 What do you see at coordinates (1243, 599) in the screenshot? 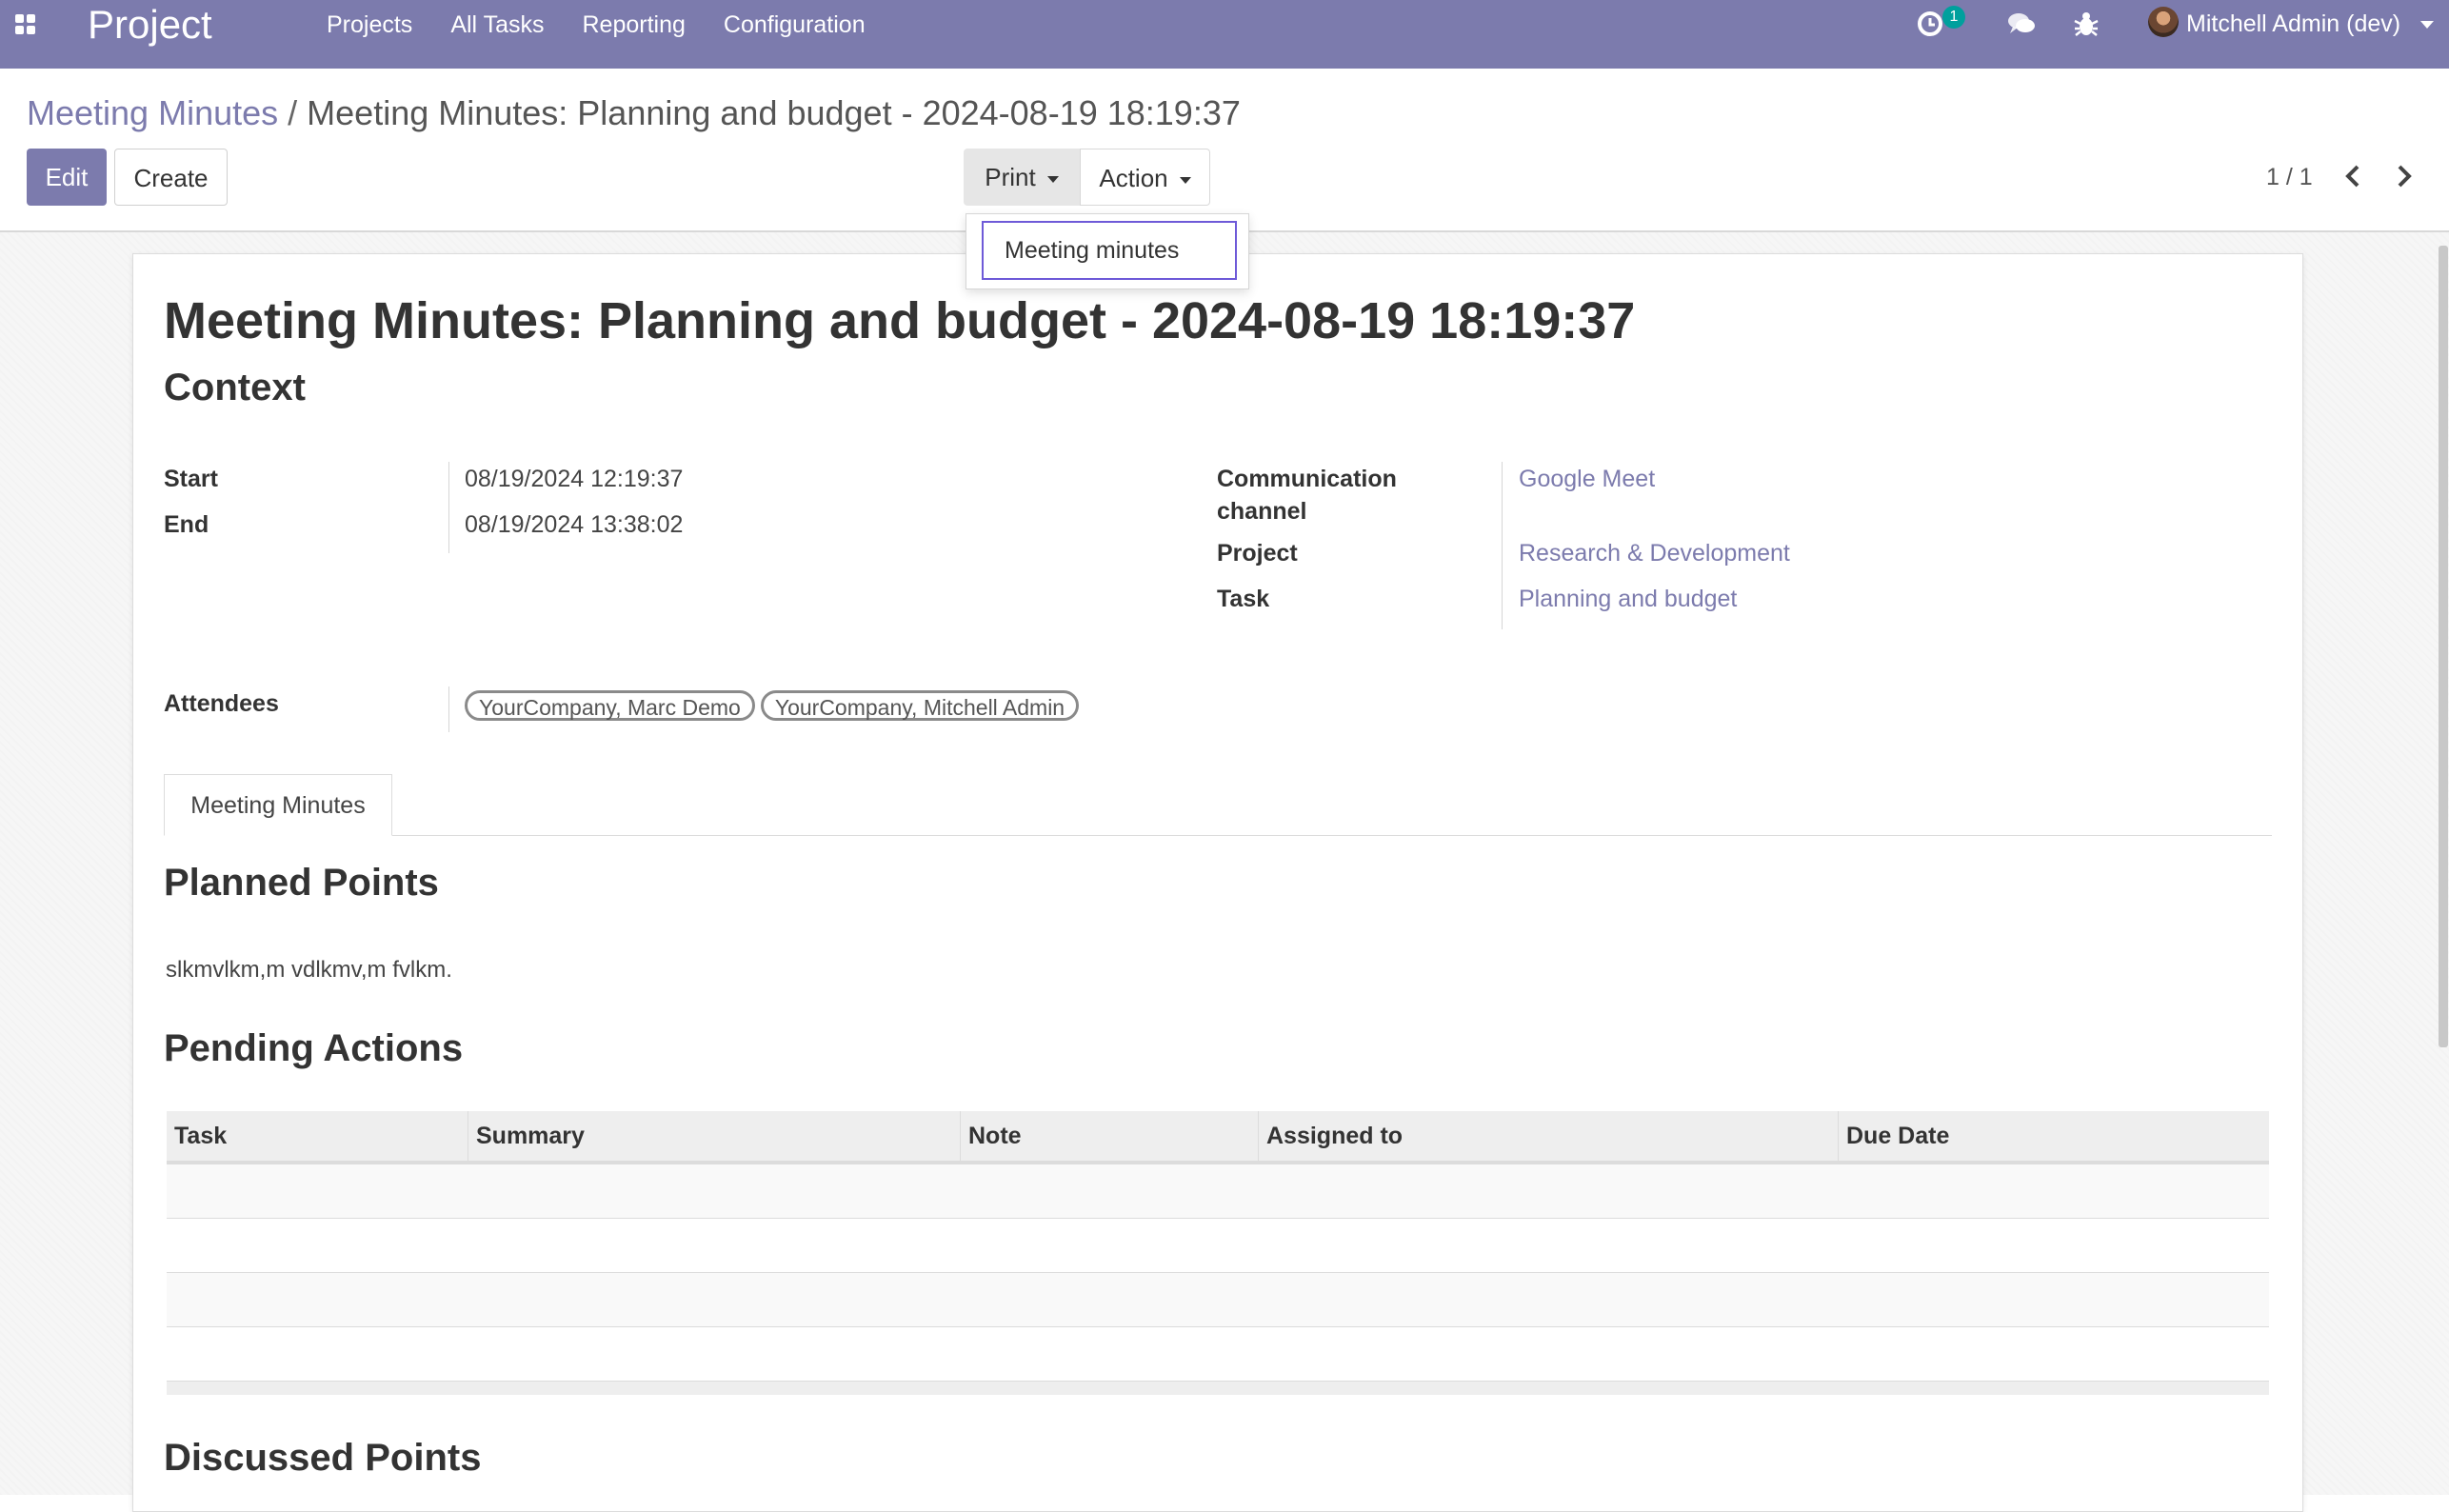
I see `task-label: Task` at bounding box center [1243, 599].